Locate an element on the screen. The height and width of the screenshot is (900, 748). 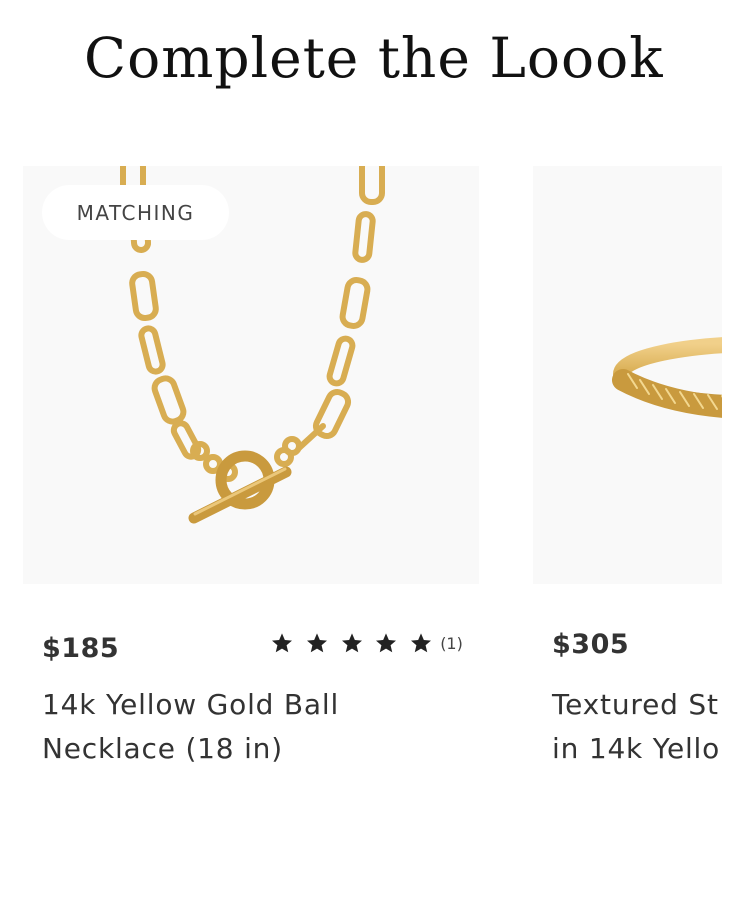
product-image is located at coordinates (627, 375).